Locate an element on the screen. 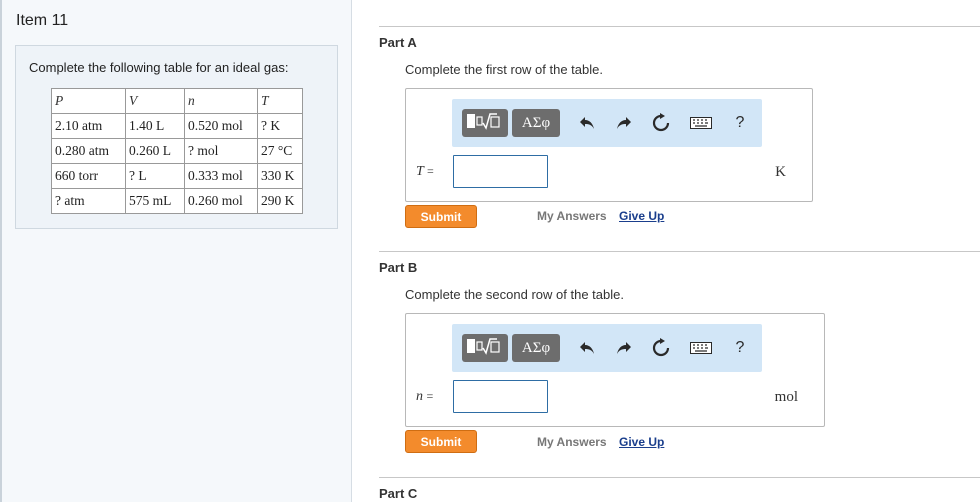 The image size is (980, 502). table-header: T is located at coordinates (280, 101).